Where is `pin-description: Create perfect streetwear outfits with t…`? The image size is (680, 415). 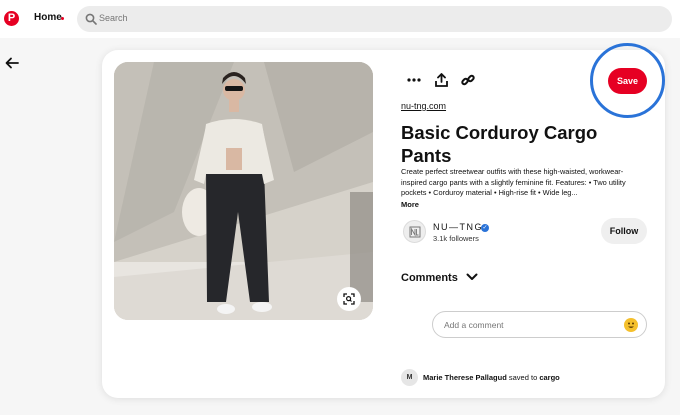
pin-description: Create perfect streetwear outfits with t… is located at coordinates (513, 182).